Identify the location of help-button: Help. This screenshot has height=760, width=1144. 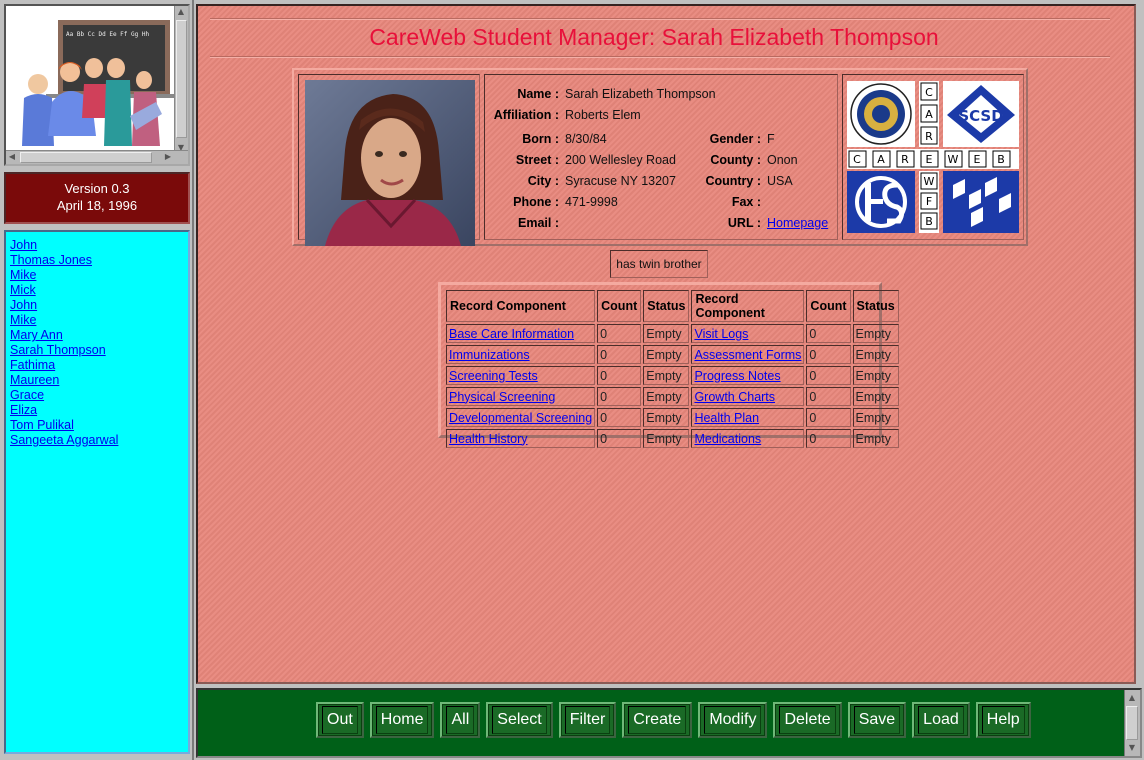
(1003, 720).